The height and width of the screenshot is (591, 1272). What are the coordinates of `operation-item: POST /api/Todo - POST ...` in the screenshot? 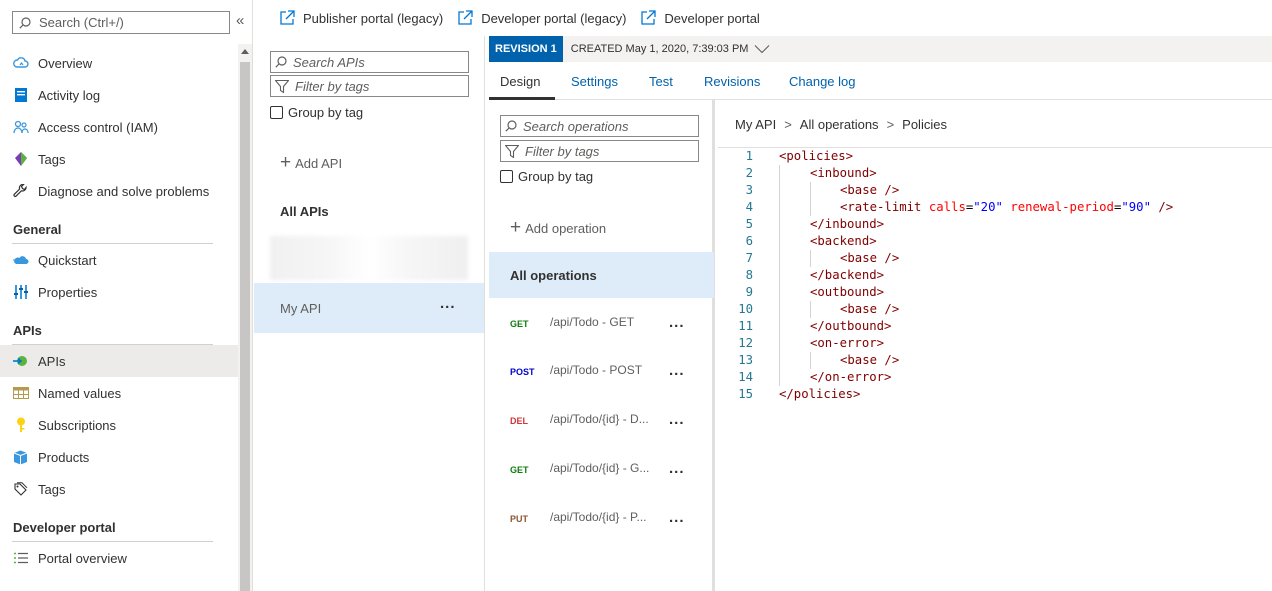 It's located at (600, 372).